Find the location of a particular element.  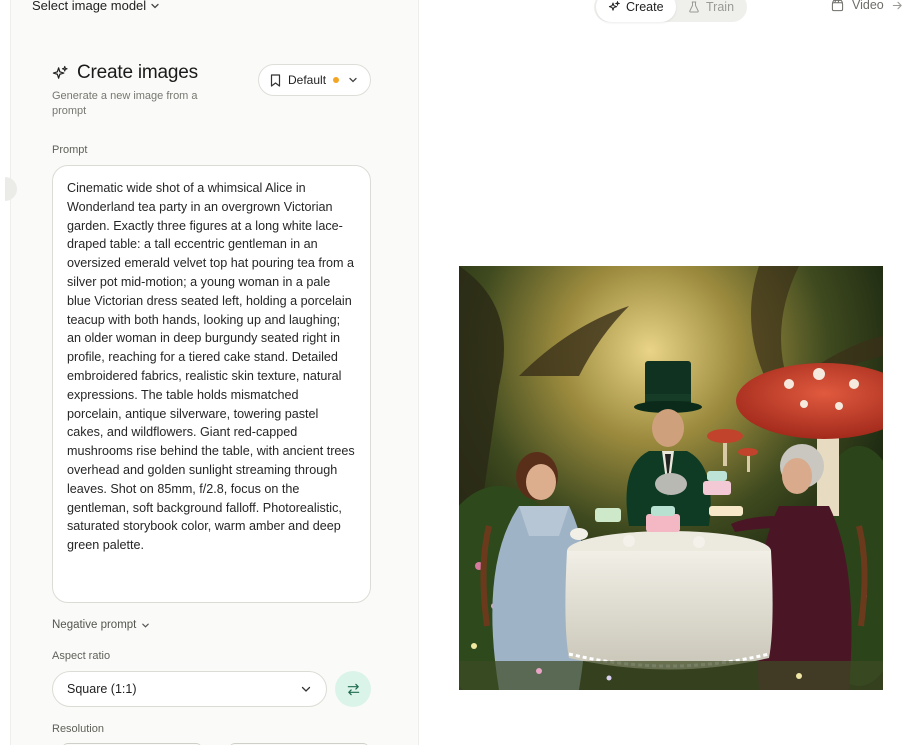

model-select: Select image model is located at coordinates (96, 6).